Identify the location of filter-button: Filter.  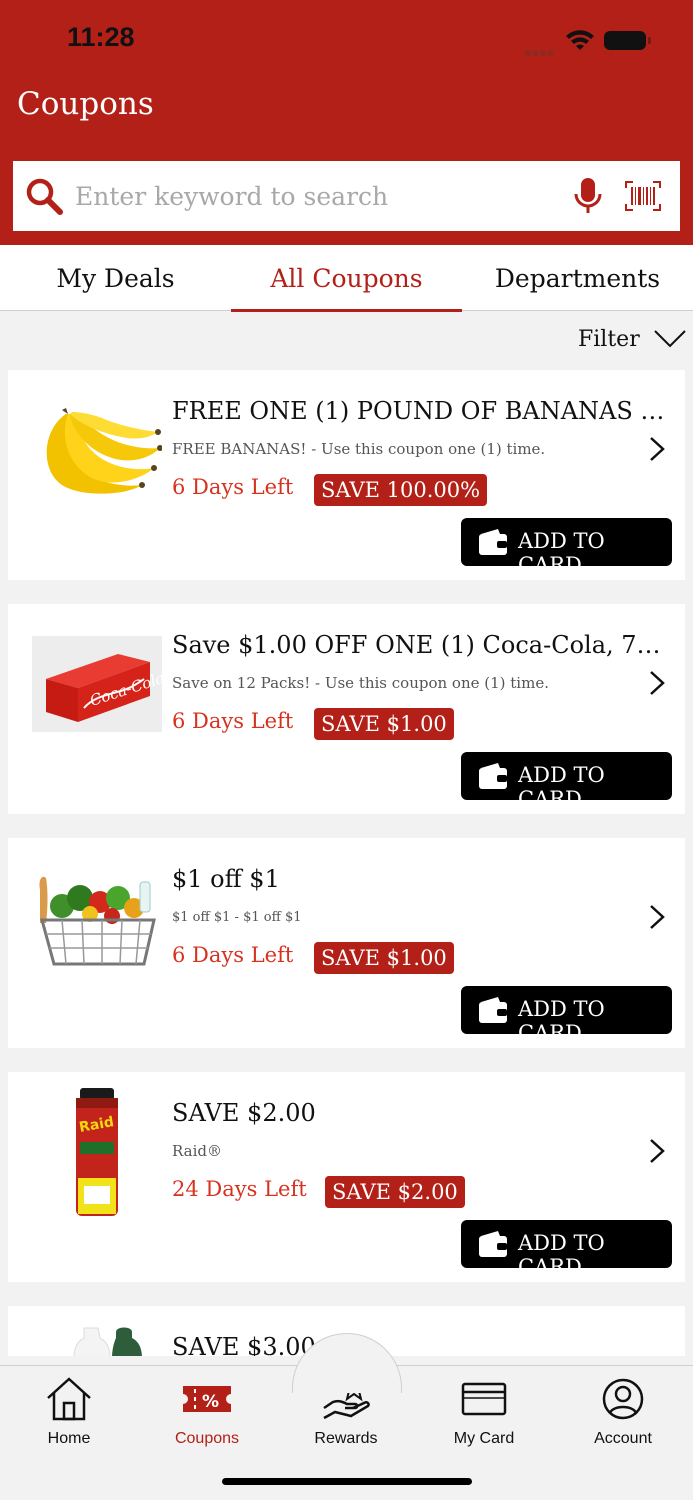
(632, 339).